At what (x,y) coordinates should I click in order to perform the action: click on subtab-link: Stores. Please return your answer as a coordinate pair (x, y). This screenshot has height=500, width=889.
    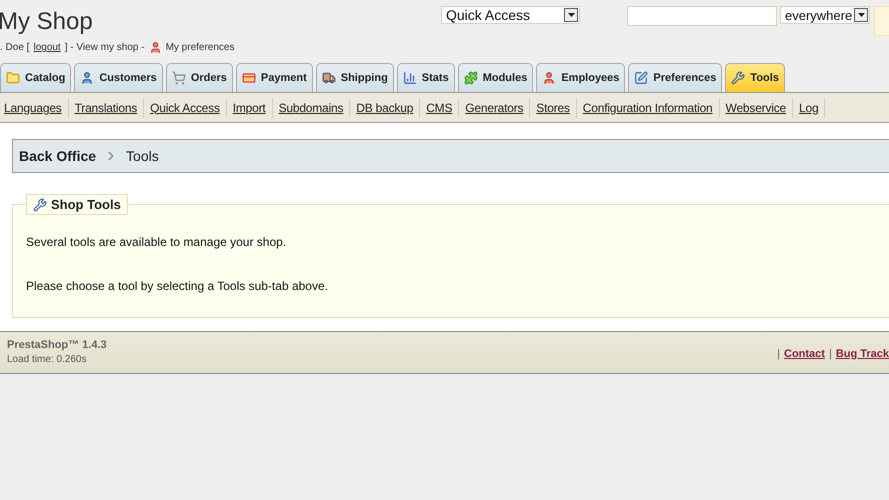
    Looking at the image, I should click on (553, 108).